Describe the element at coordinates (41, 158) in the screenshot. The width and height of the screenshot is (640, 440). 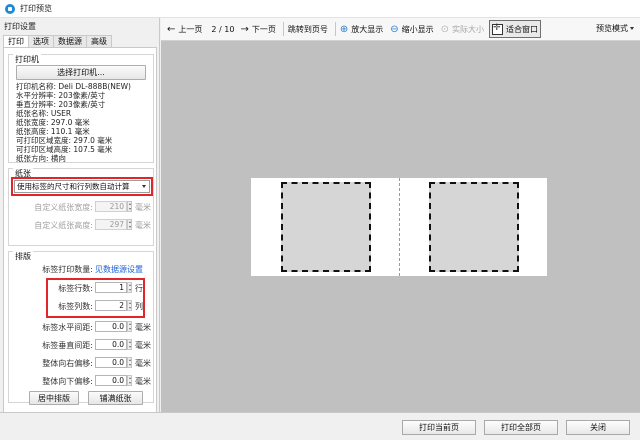
I see `orientation-info: 纸张方向: 横向` at that location.